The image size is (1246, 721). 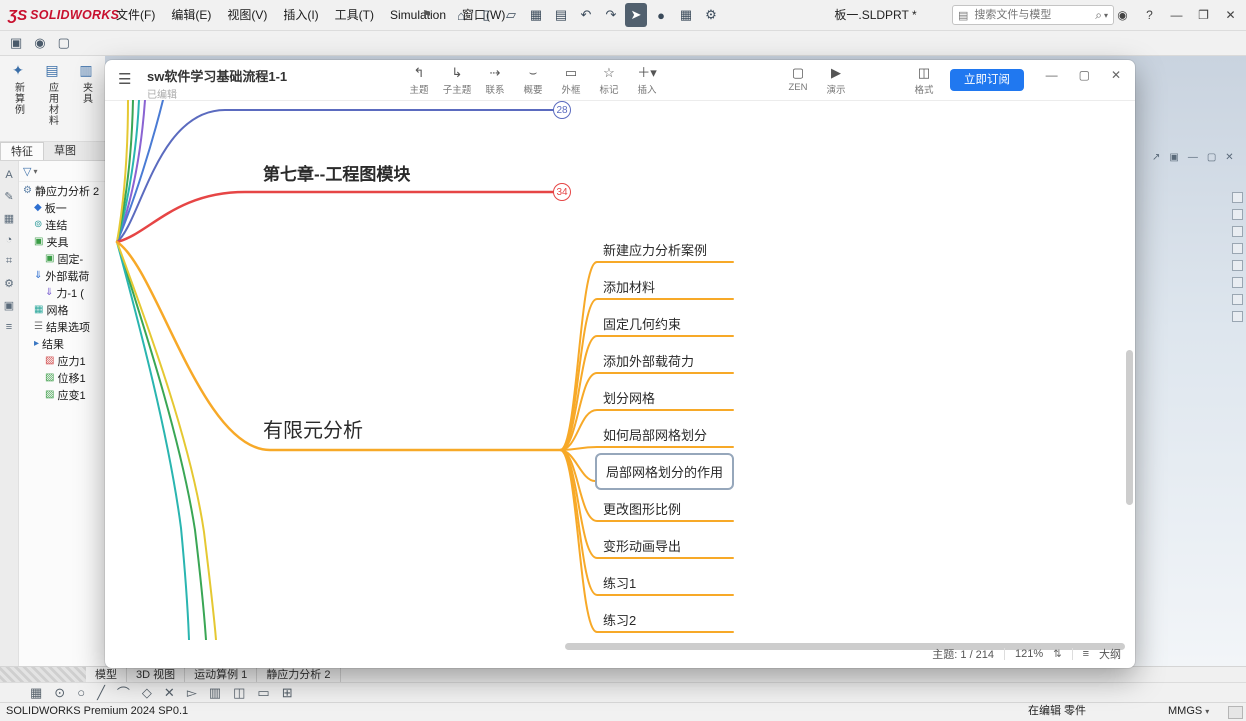 What do you see at coordinates (1052, 75) in the screenshot?
I see `xmind-minimize-button: —` at bounding box center [1052, 75].